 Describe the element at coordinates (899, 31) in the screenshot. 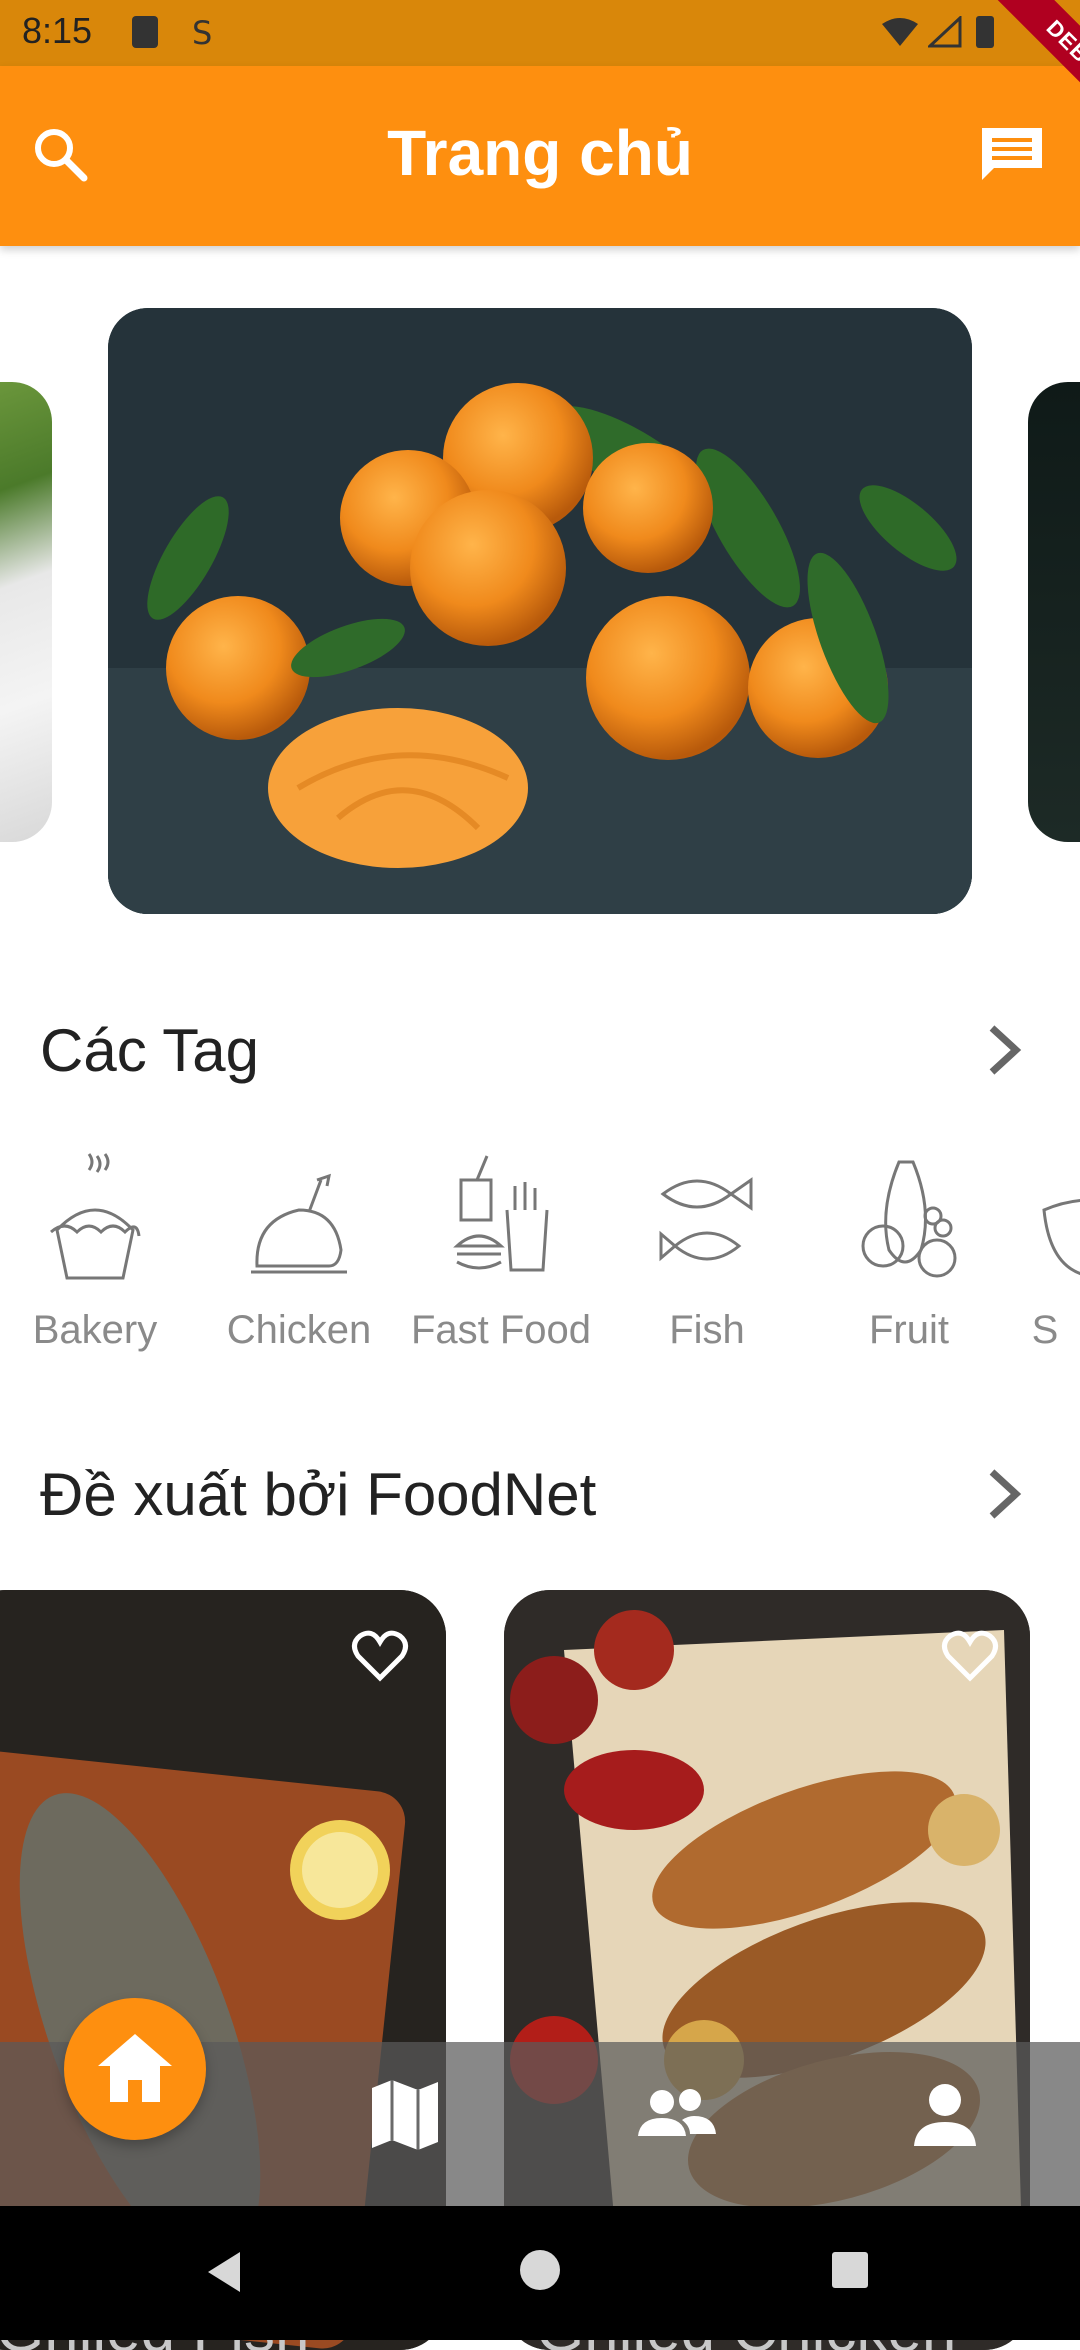

I see `wifi-icon` at that location.